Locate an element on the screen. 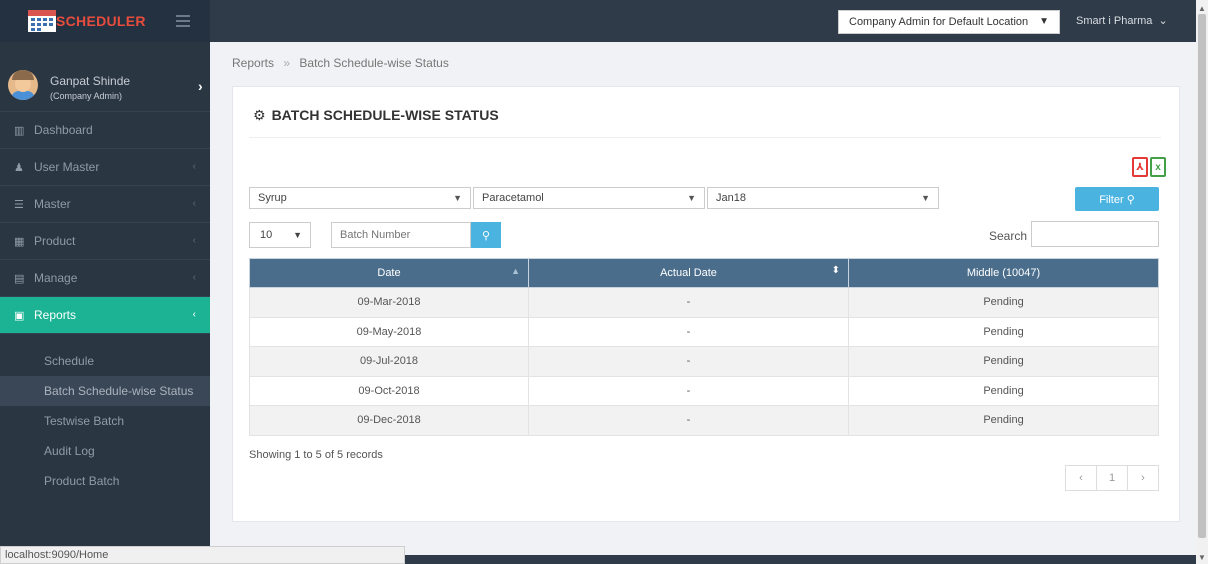  brand-name: SCHEDULER is located at coordinates (101, 21).